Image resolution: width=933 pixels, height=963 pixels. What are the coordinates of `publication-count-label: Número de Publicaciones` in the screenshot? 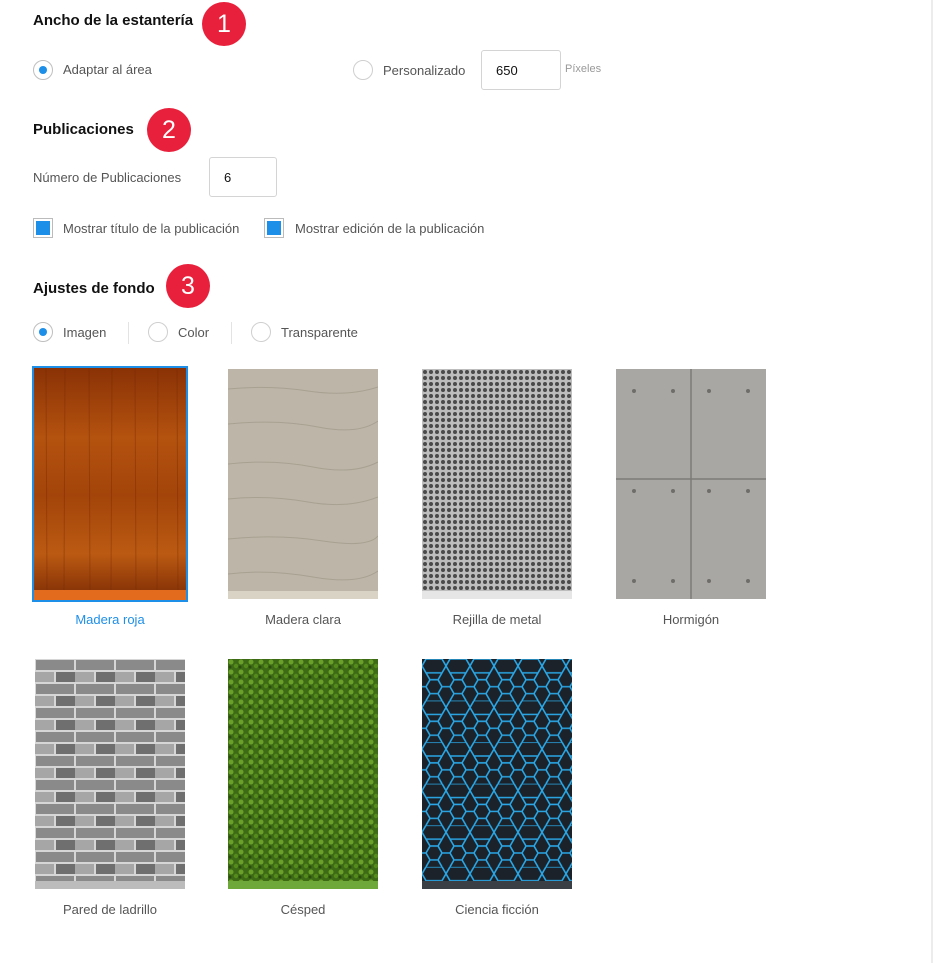 It's located at (107, 177).